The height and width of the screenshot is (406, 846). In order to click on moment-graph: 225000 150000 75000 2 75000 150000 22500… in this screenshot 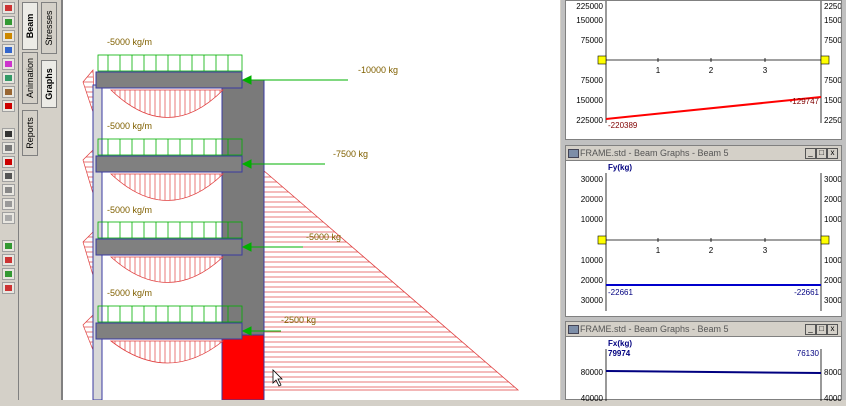, I will do `click(711, 65)`.